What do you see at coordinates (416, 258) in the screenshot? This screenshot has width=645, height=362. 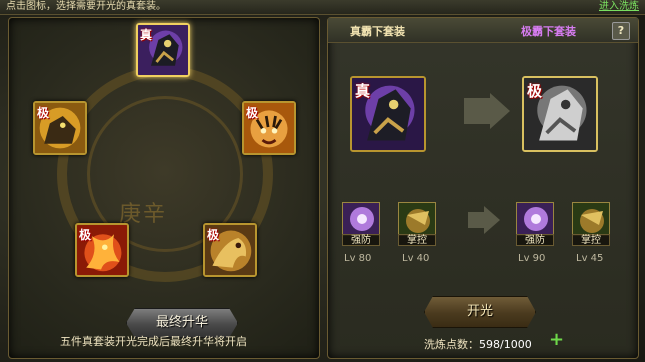 I see `skill-level: Lv 40` at bounding box center [416, 258].